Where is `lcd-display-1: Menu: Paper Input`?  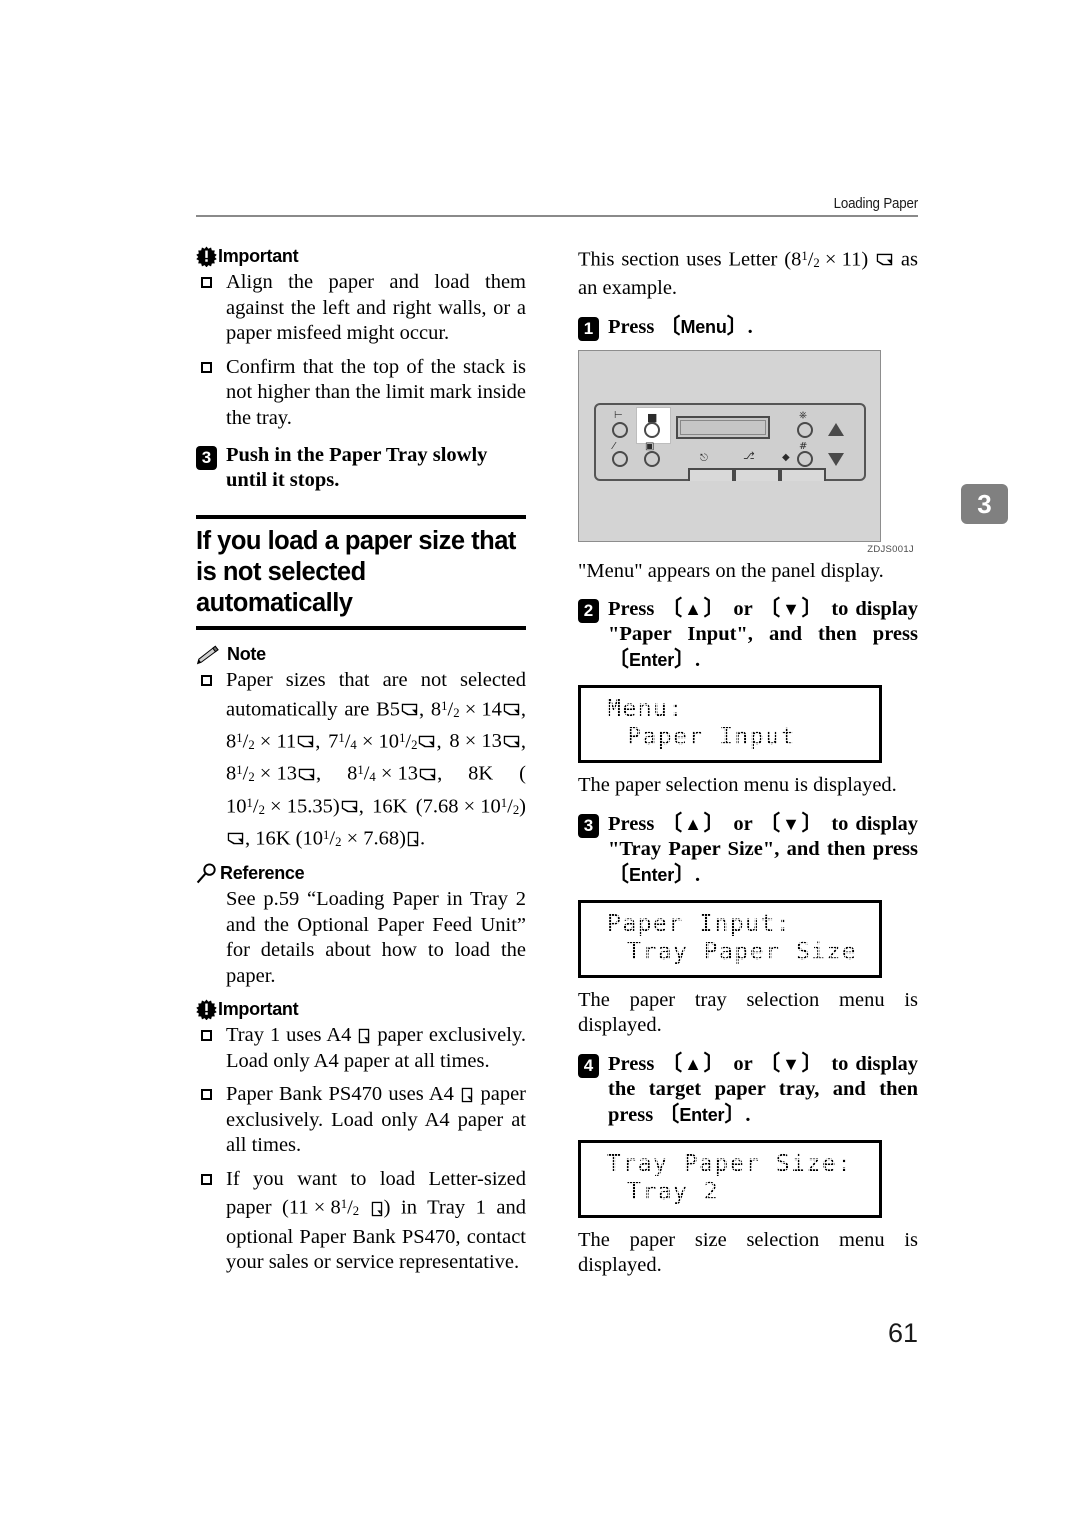
lcd-display-1: Menu: Paper Input is located at coordinates (730, 724).